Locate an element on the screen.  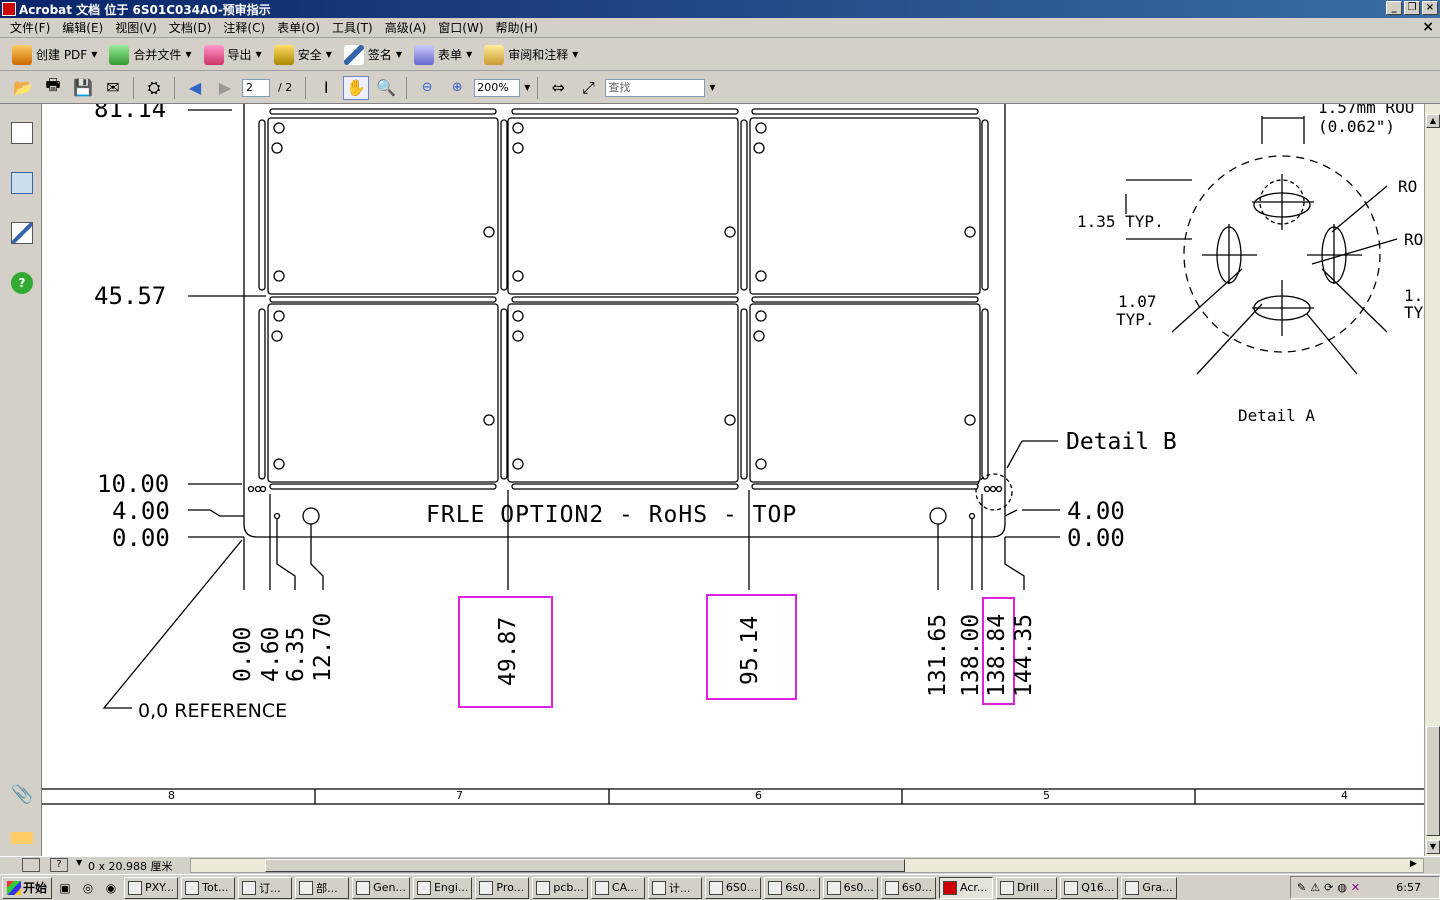
review-comment-button: 审阅和注释 ▼ is located at coordinates (533, 55).